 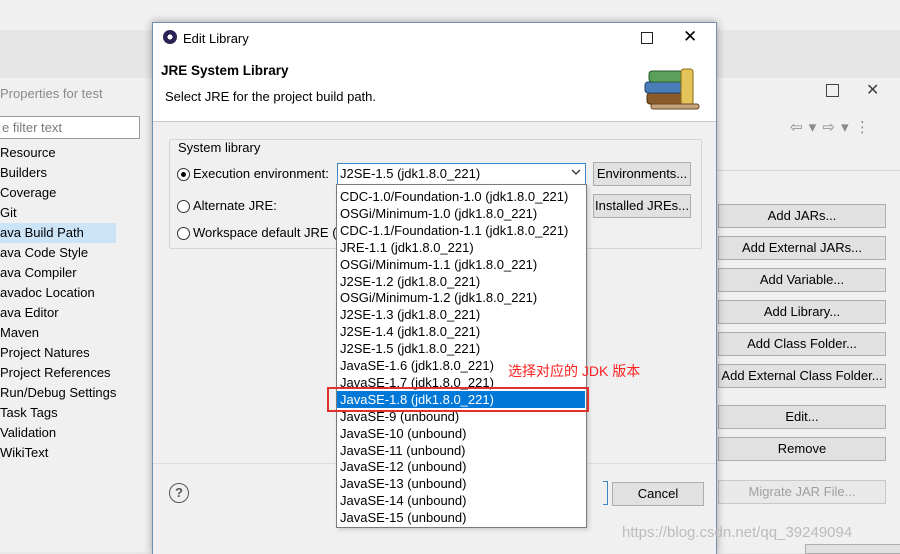 I want to click on dialog-title: Edit Library, so click(x=216, y=38).